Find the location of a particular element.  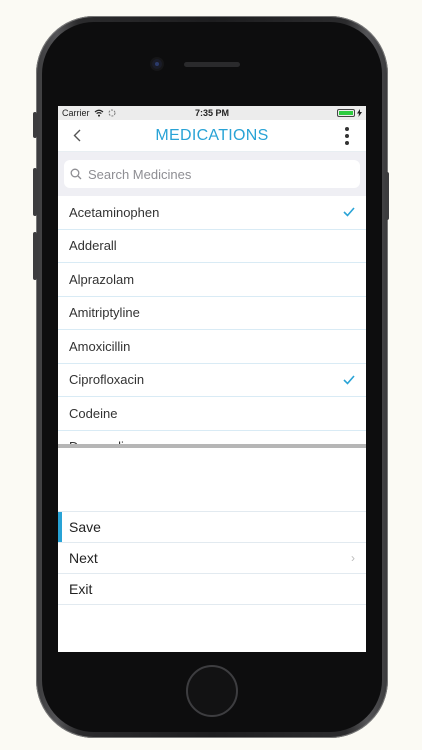

list-item: Amitriptyline is located at coordinates (212, 313).